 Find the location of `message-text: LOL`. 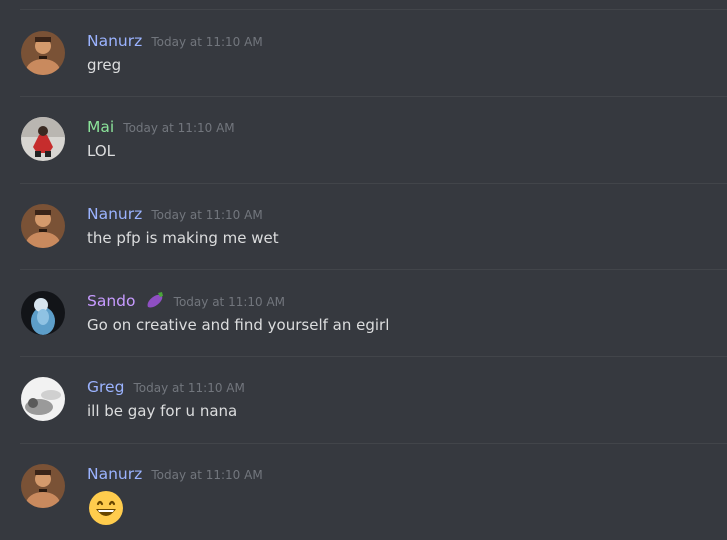

message-text: LOL is located at coordinates (101, 151).